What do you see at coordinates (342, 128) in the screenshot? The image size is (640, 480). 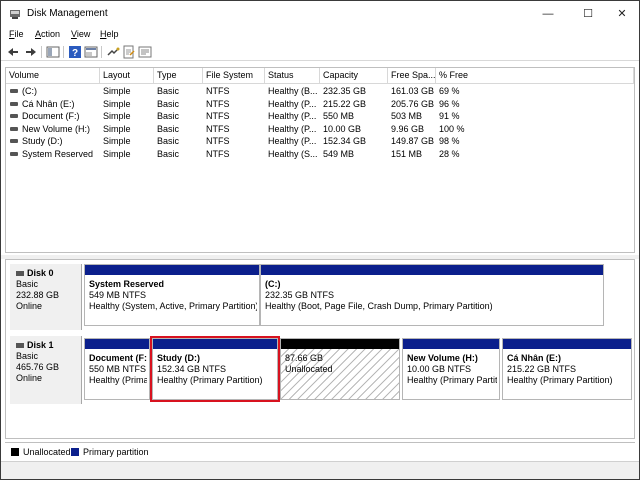 I see `volume-capacity: 10.00 GB` at bounding box center [342, 128].